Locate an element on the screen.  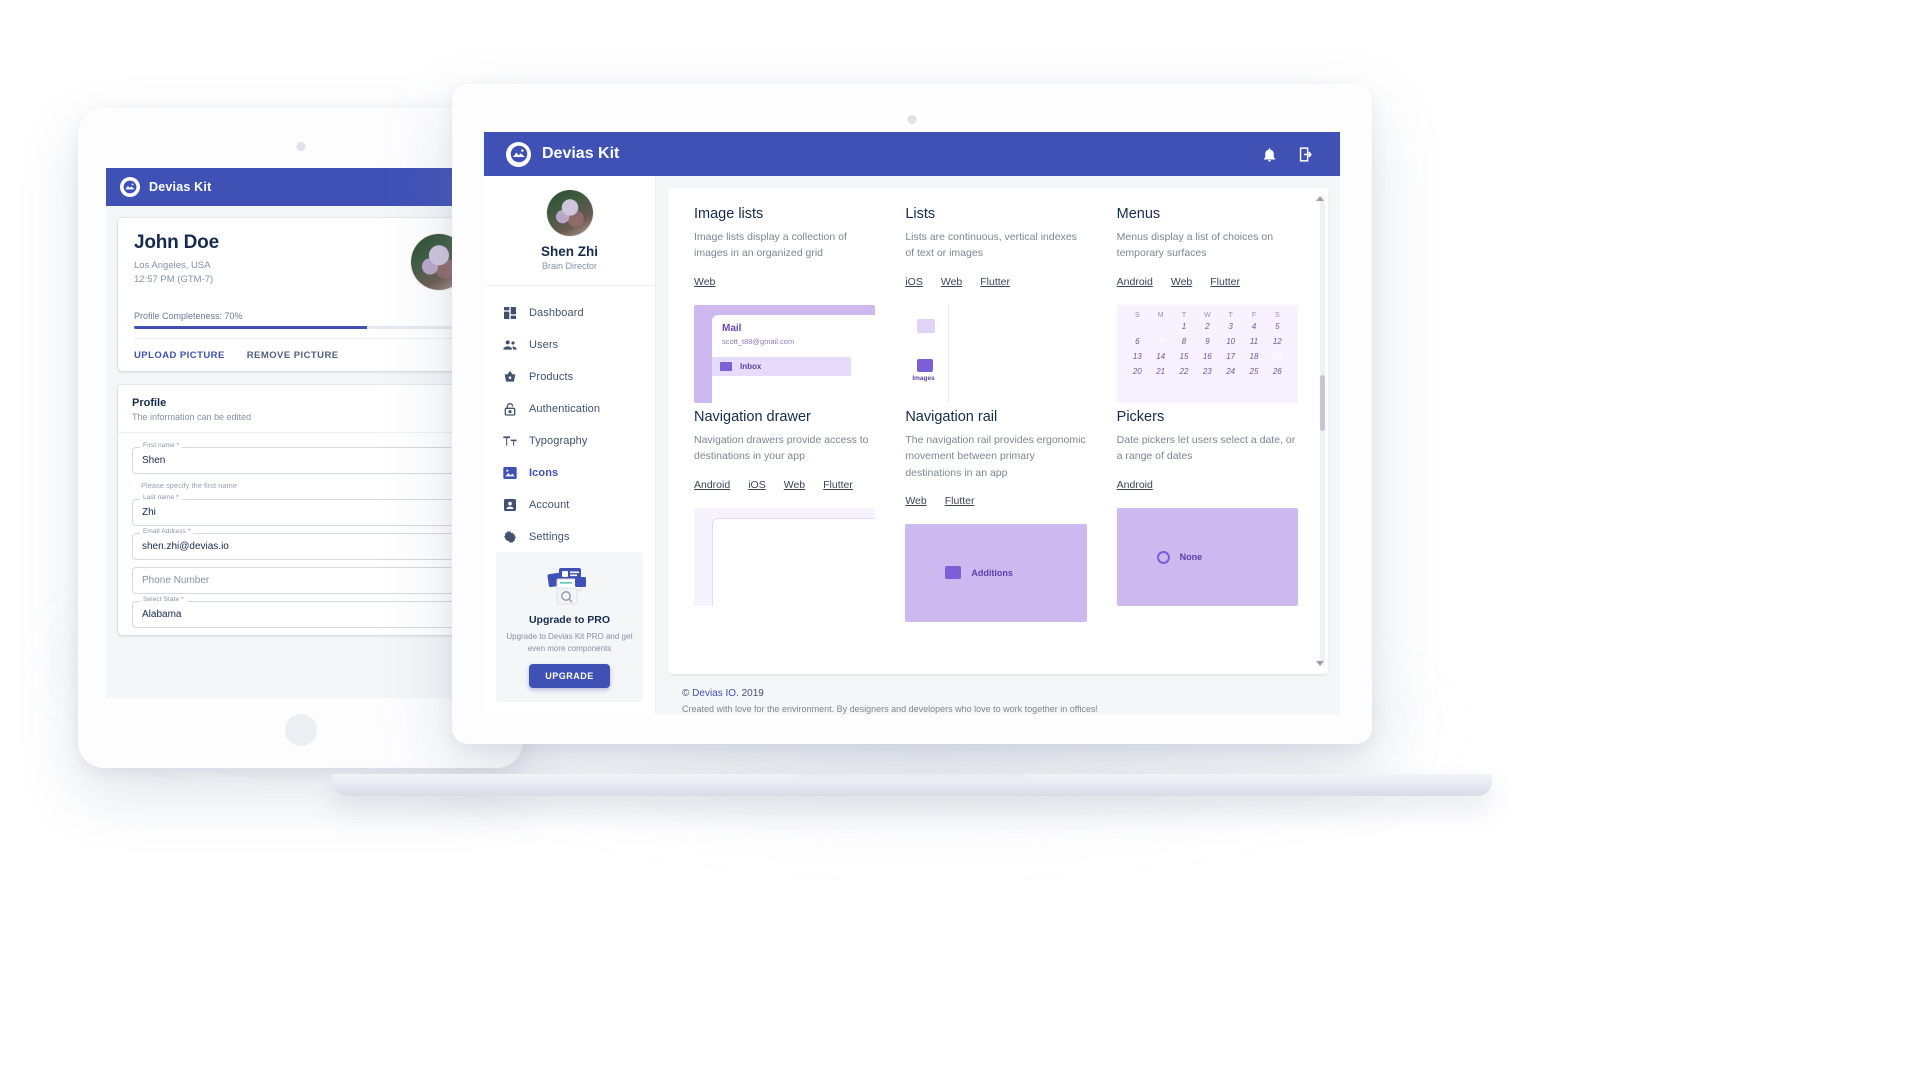
sidebar-item-users: Users is located at coordinates (569, 345).